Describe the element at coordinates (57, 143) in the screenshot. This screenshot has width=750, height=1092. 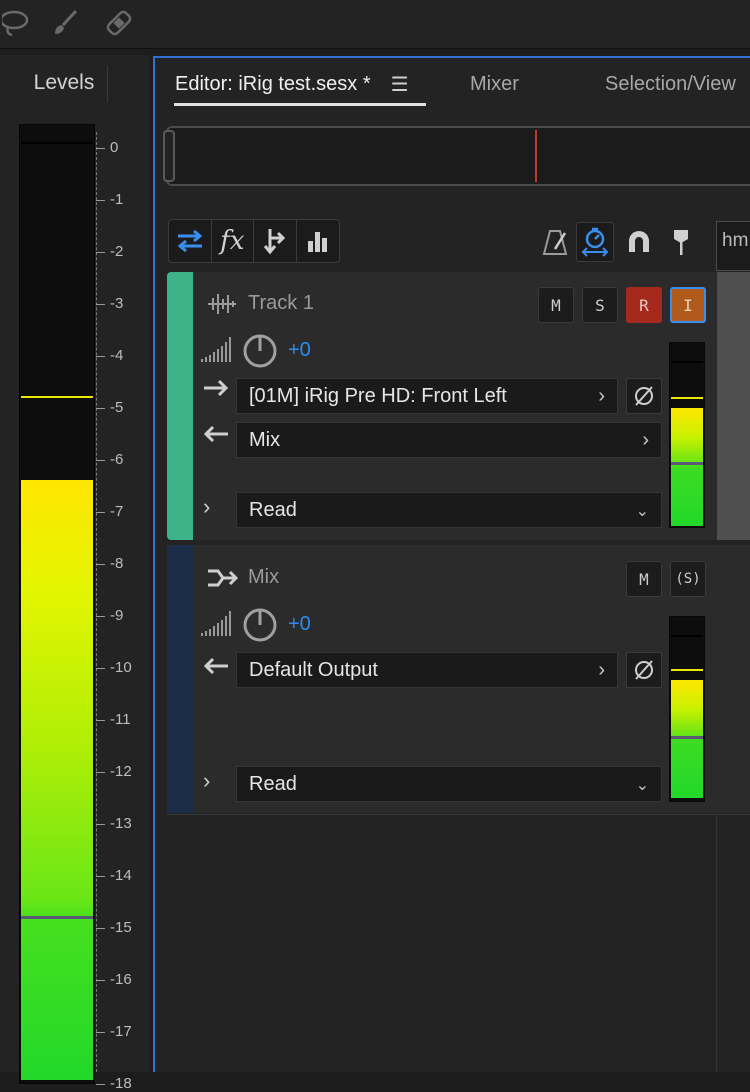
I see `clip-indicator` at that location.